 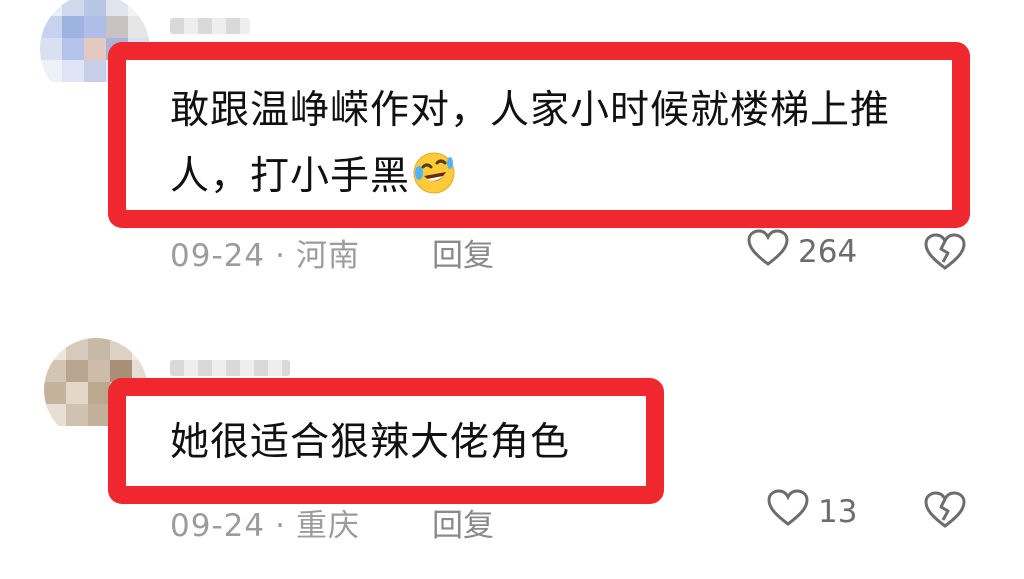 What do you see at coordinates (828, 252) in the screenshot?
I see `like-count: 264` at bounding box center [828, 252].